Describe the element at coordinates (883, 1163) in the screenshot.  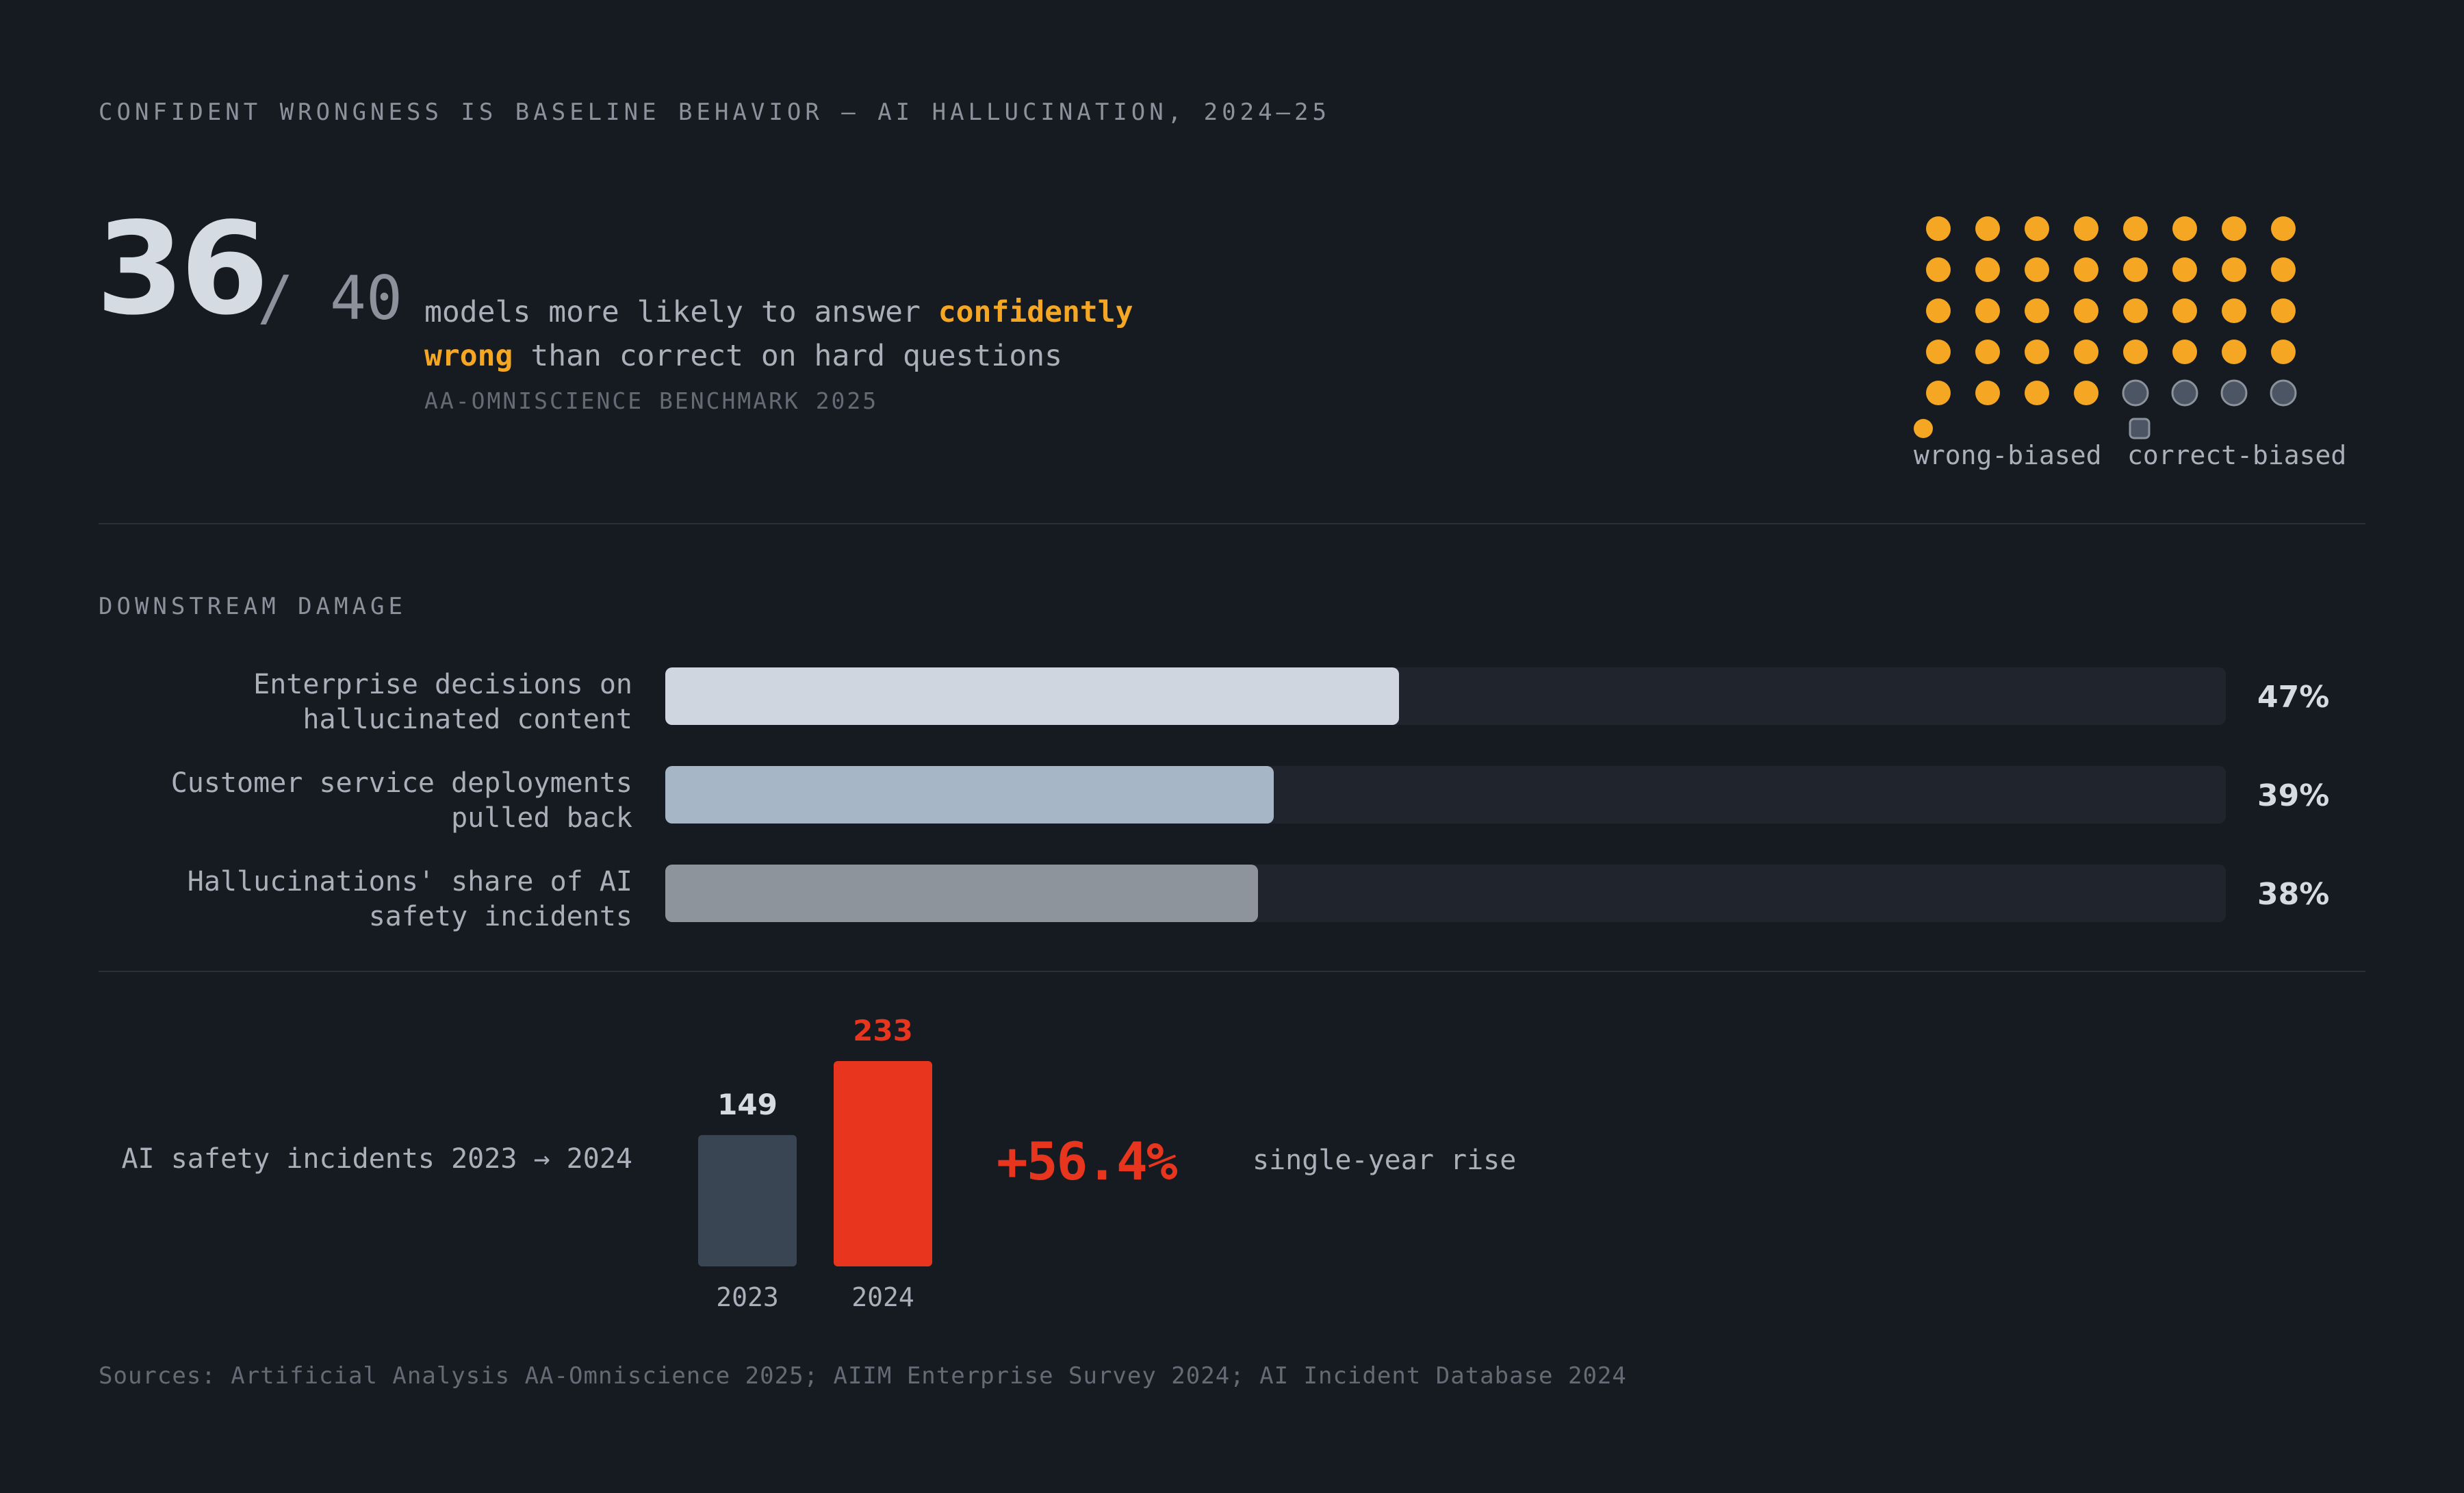
I see `incident-bar-2024` at that location.